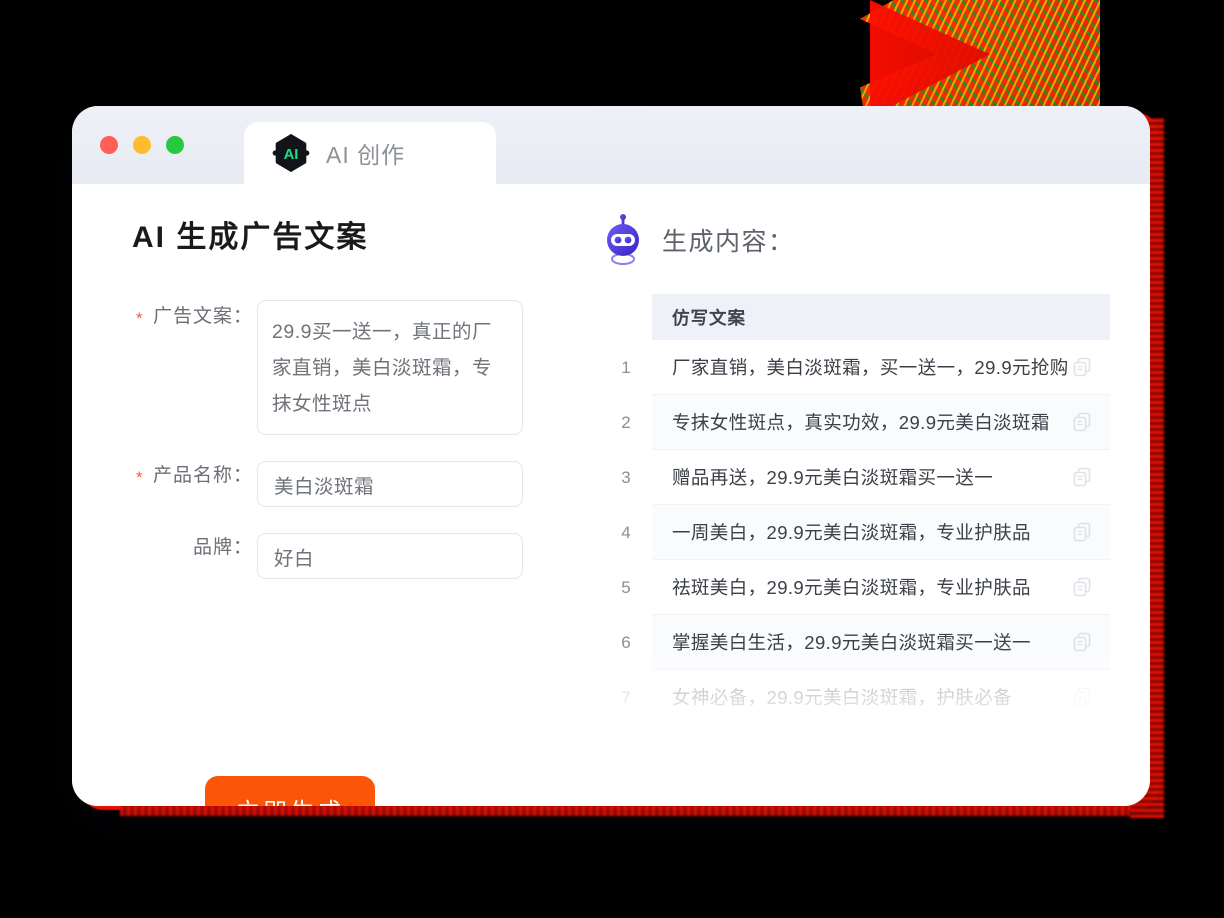  Describe the element at coordinates (833, 477) in the screenshot. I see `row-text: 赠品再送，29.9元美白淡斑霜买一送一` at that location.